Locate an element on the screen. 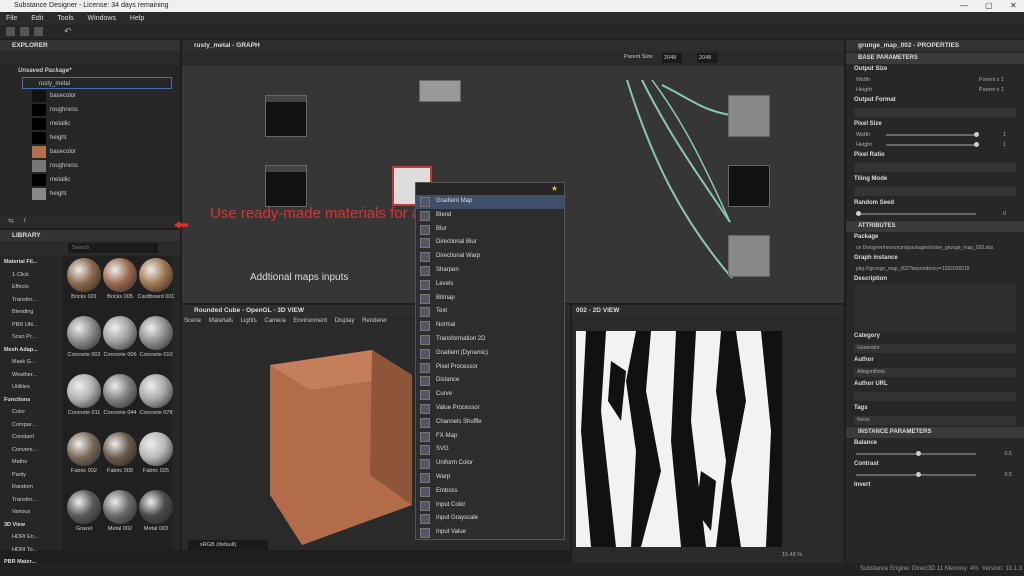 Image resolution: width=1024 pixels, height=576 pixels. node-menu-item: Sharpen is located at coordinates (490, 271).